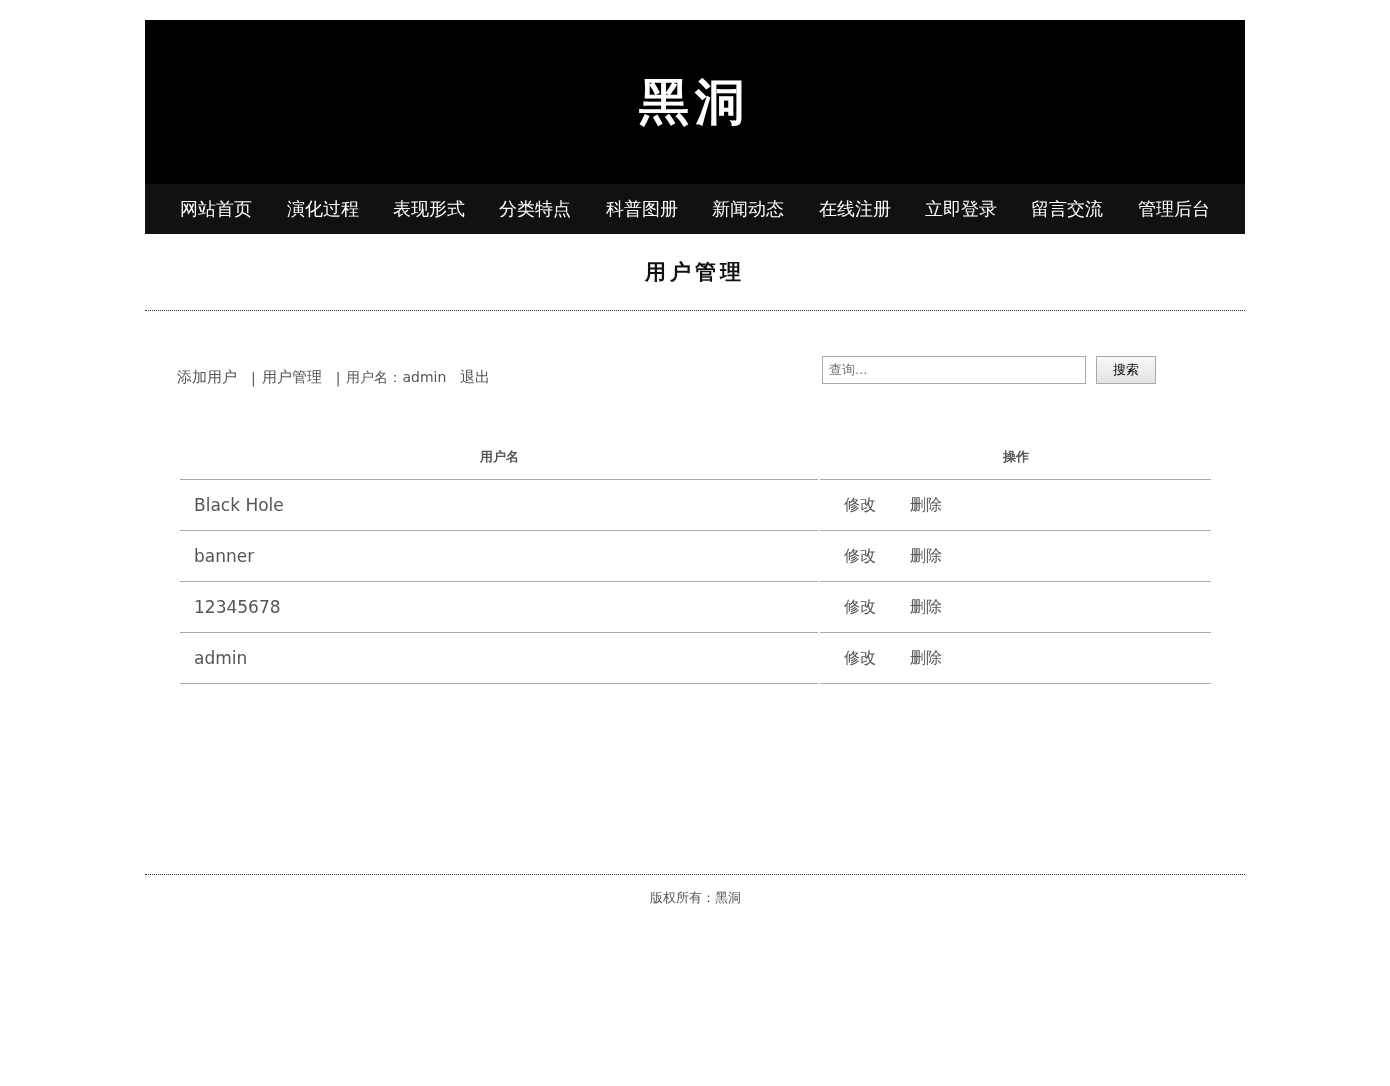  Describe the element at coordinates (641, 209) in the screenshot. I see `nav-link: 科普图册` at that location.